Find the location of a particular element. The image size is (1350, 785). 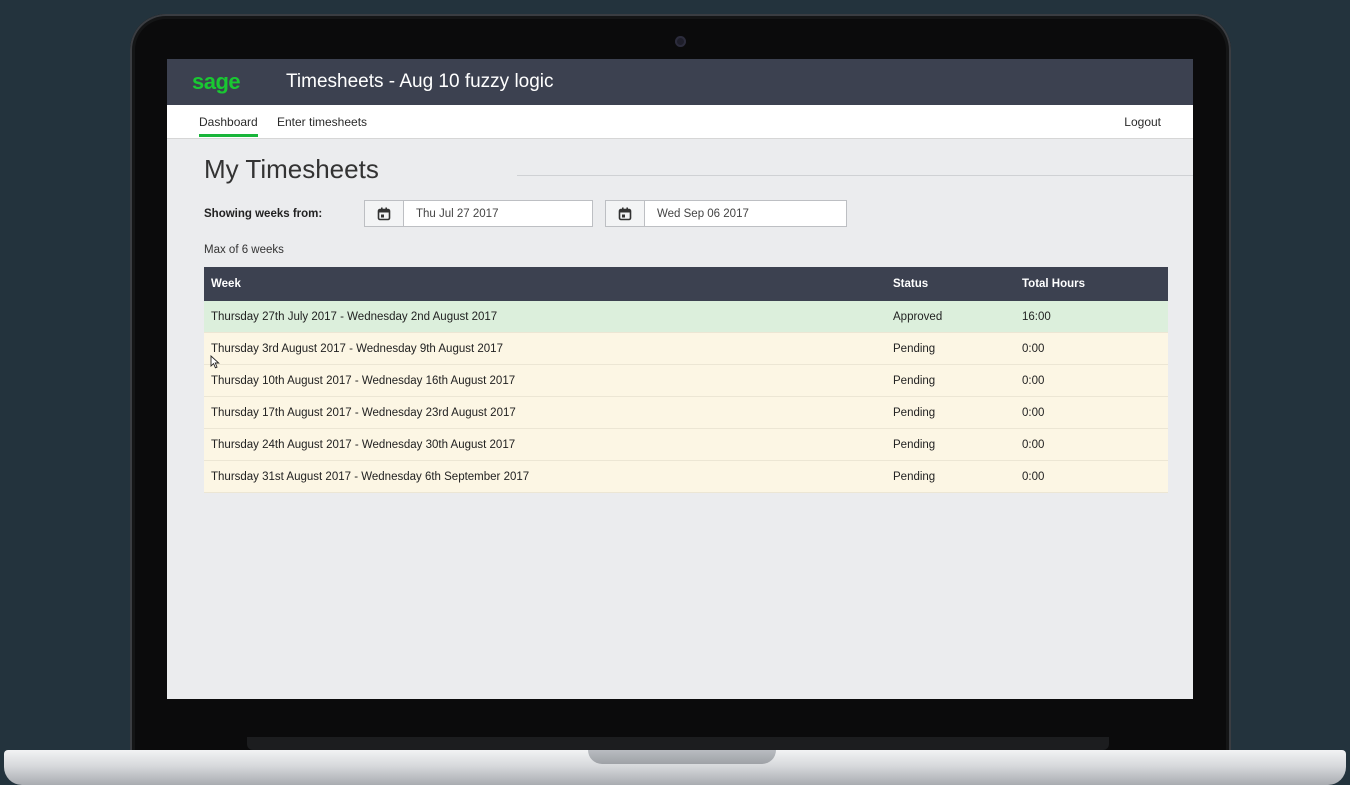

hours-cell: 16:00 is located at coordinates (1091, 317).